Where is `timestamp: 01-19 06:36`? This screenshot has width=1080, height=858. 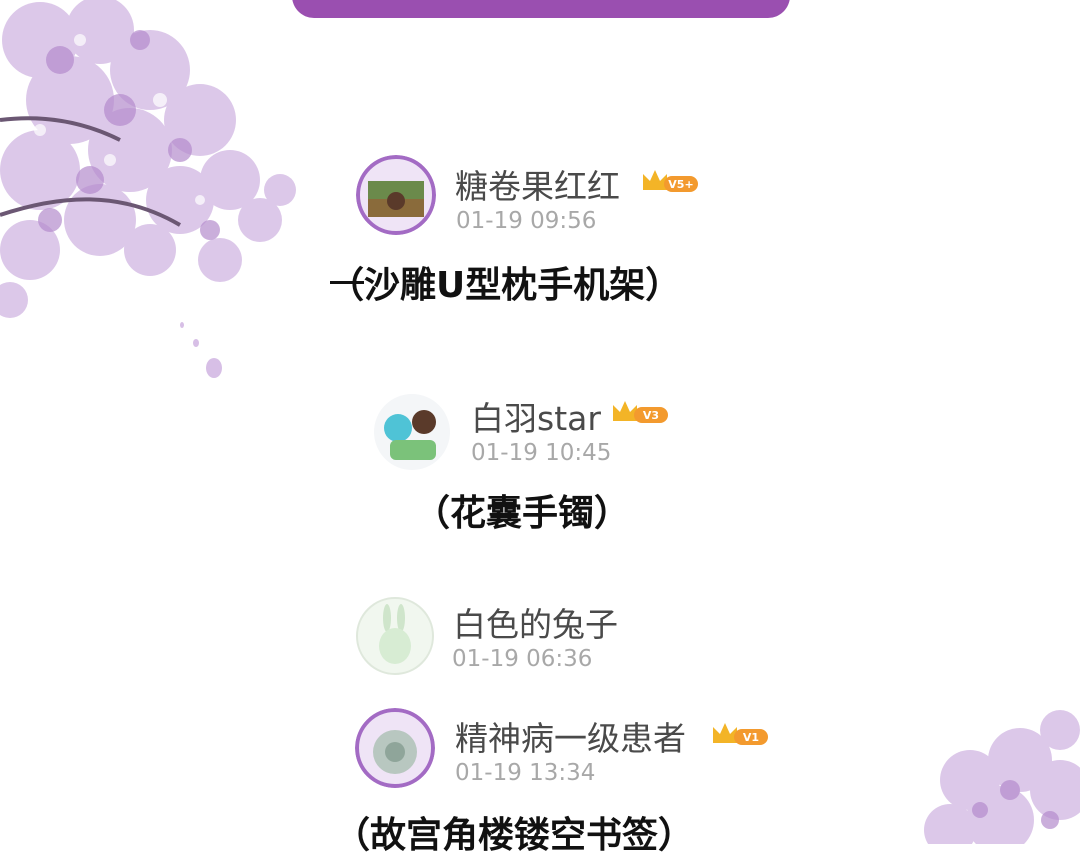
timestamp: 01-19 06:36 is located at coordinates (522, 659).